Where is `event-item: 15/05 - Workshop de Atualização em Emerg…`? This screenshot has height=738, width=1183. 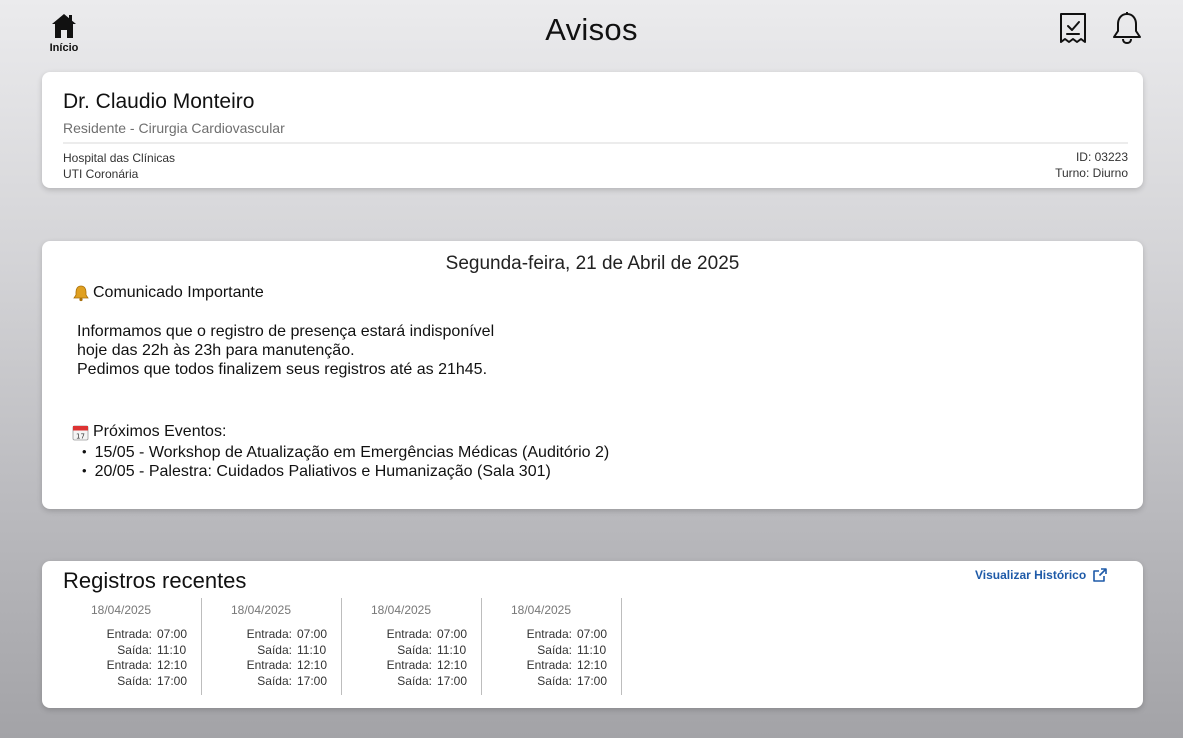 event-item: 15/05 - Workshop de Atualização em Emerg… is located at coordinates (346, 452).